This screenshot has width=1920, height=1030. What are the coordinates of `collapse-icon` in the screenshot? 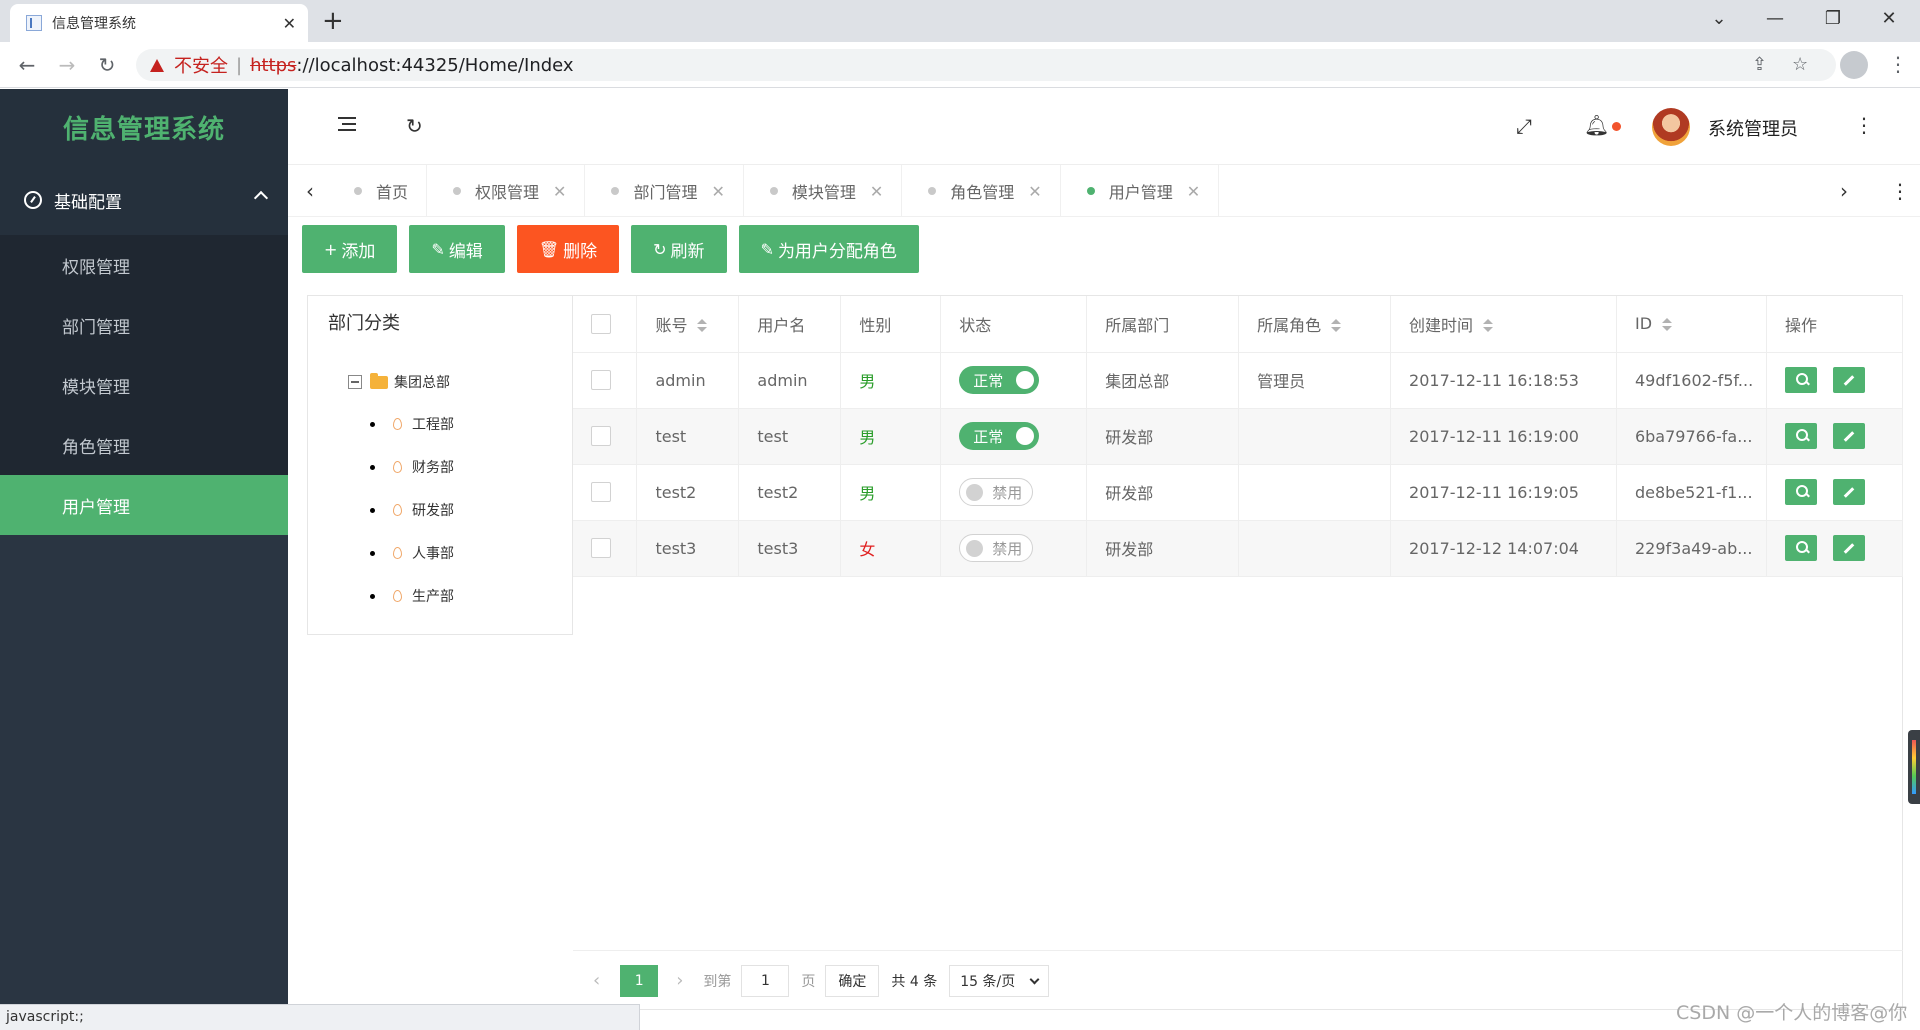 It's located at (355, 382).